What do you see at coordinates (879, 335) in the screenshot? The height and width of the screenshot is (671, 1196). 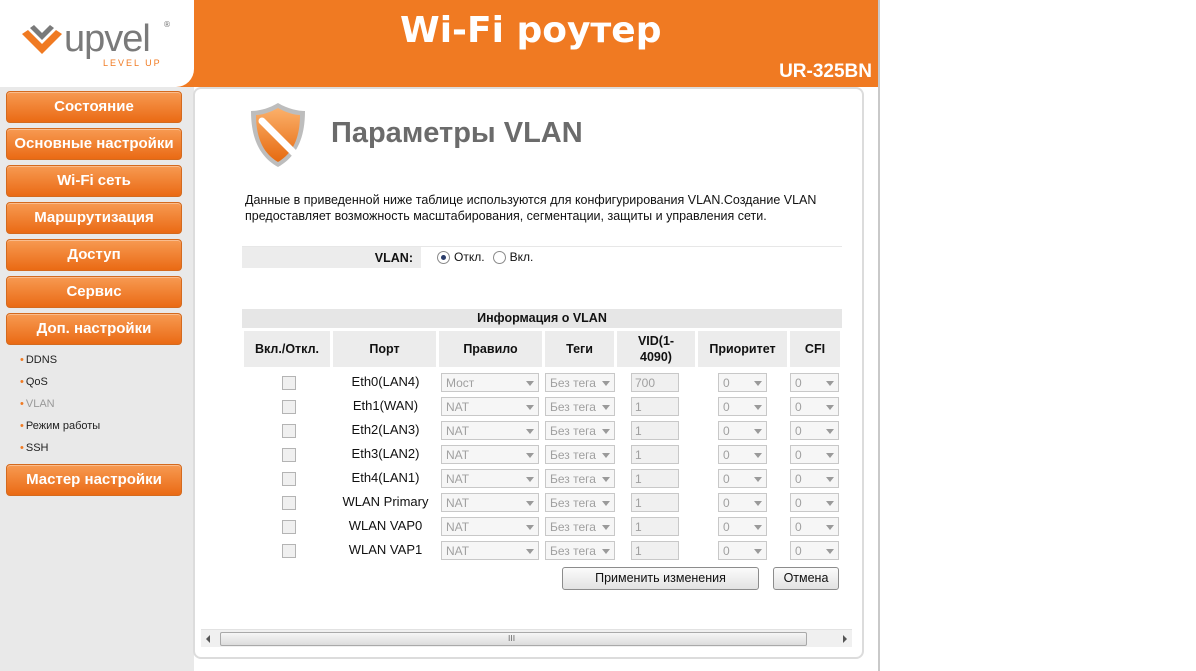 I see `window-edge` at bounding box center [879, 335].